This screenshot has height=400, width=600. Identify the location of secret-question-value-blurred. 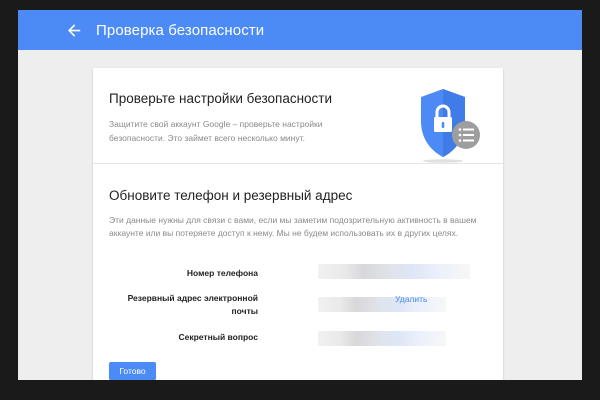
(382, 338).